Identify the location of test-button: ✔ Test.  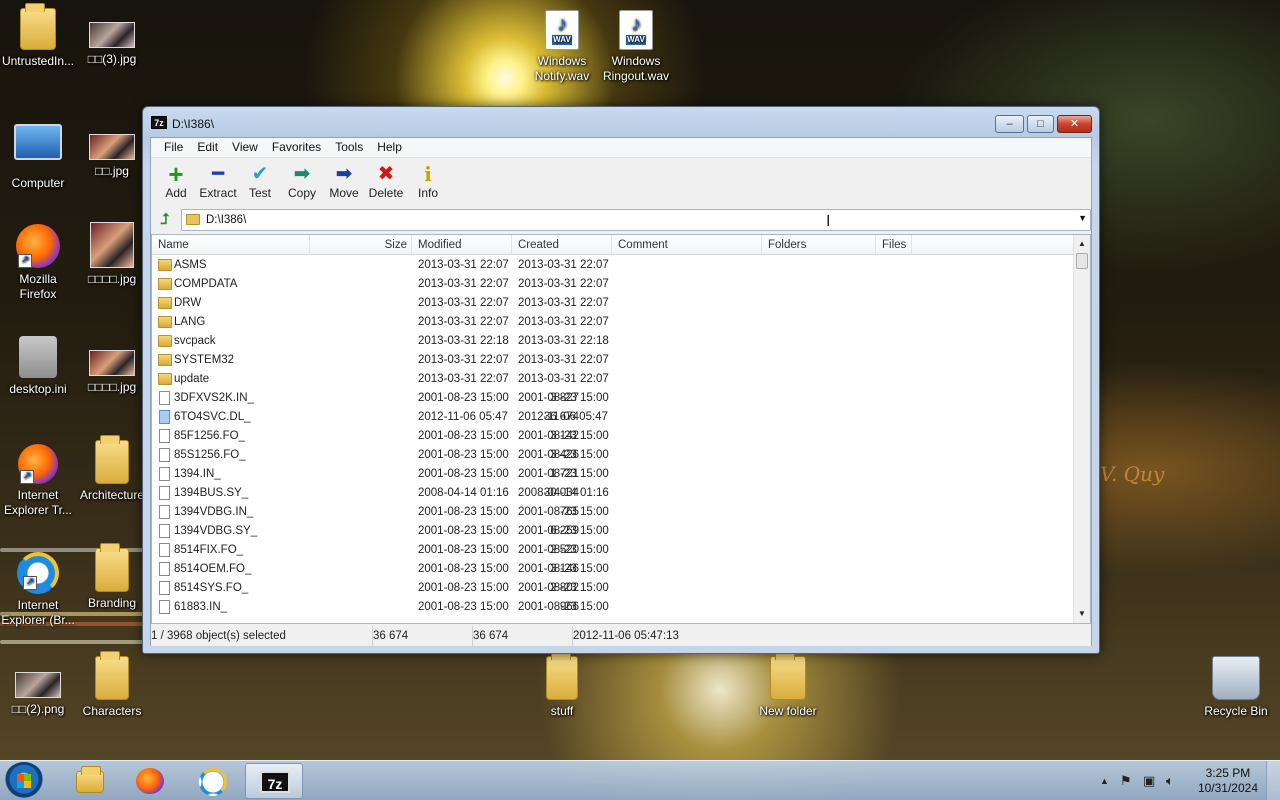
(260, 183).